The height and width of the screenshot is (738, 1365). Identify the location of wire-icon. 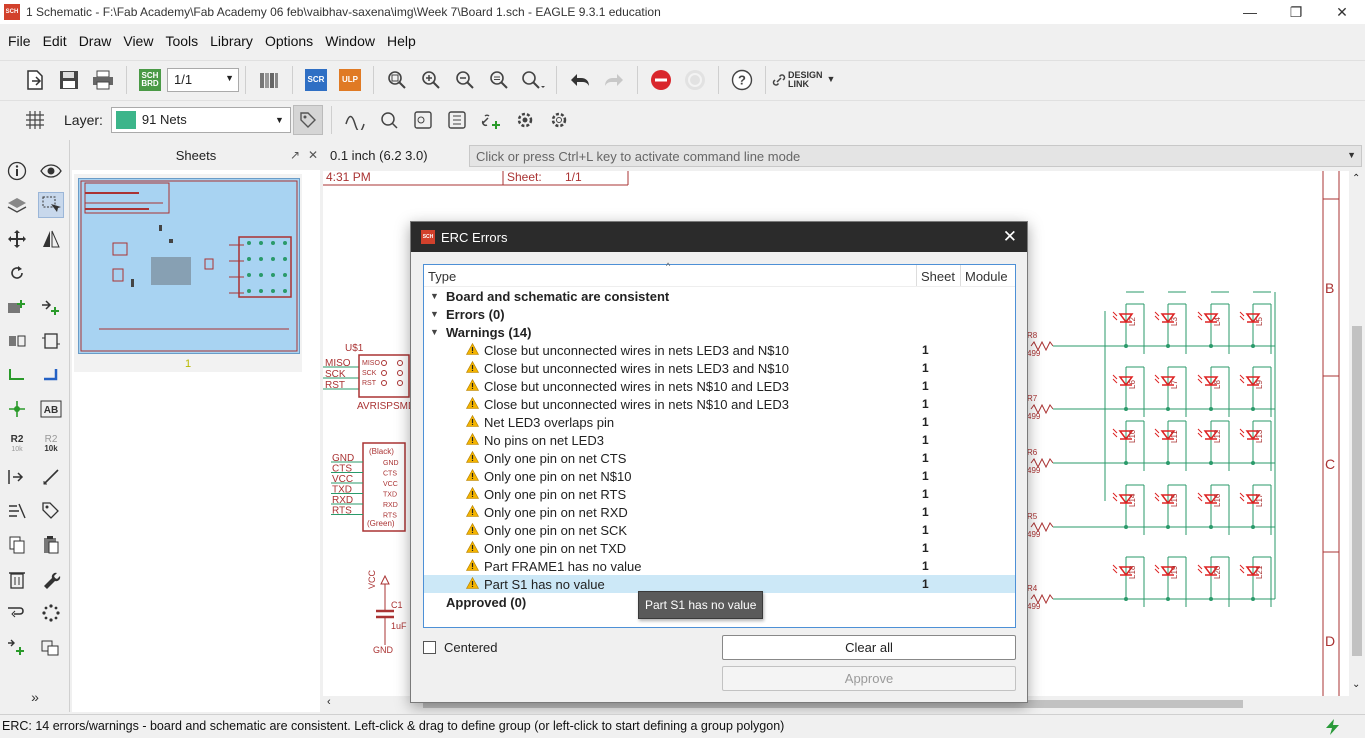
(51, 477).